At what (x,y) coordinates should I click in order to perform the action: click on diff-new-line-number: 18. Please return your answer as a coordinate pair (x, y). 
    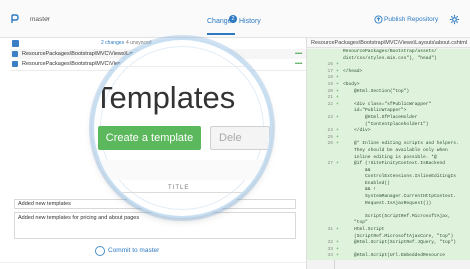
    Looking at the image, I should click on (330, 78).